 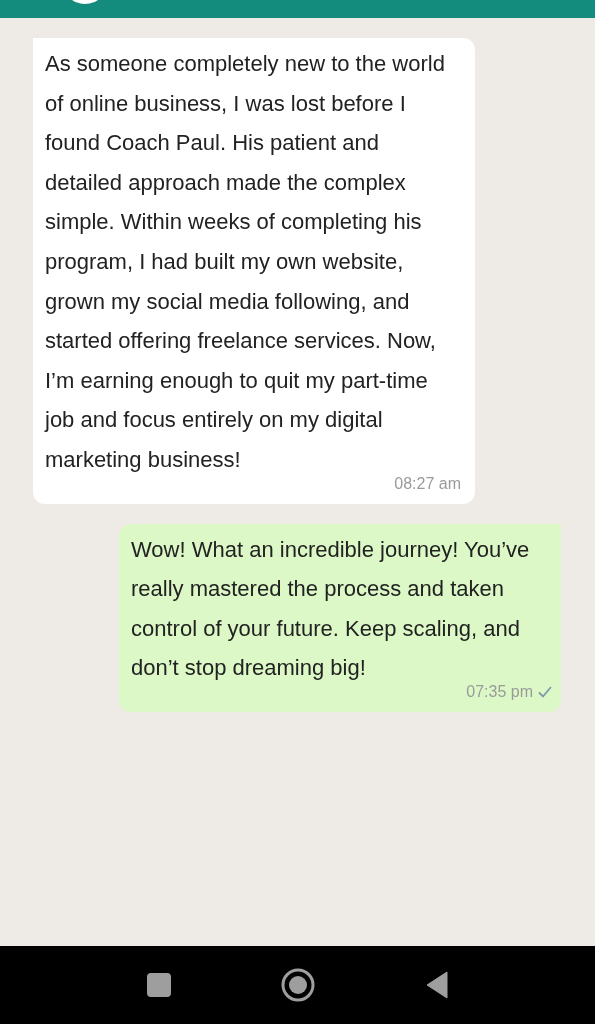 What do you see at coordinates (499, 691) in the screenshot?
I see `message-time: 07:35 pm` at bounding box center [499, 691].